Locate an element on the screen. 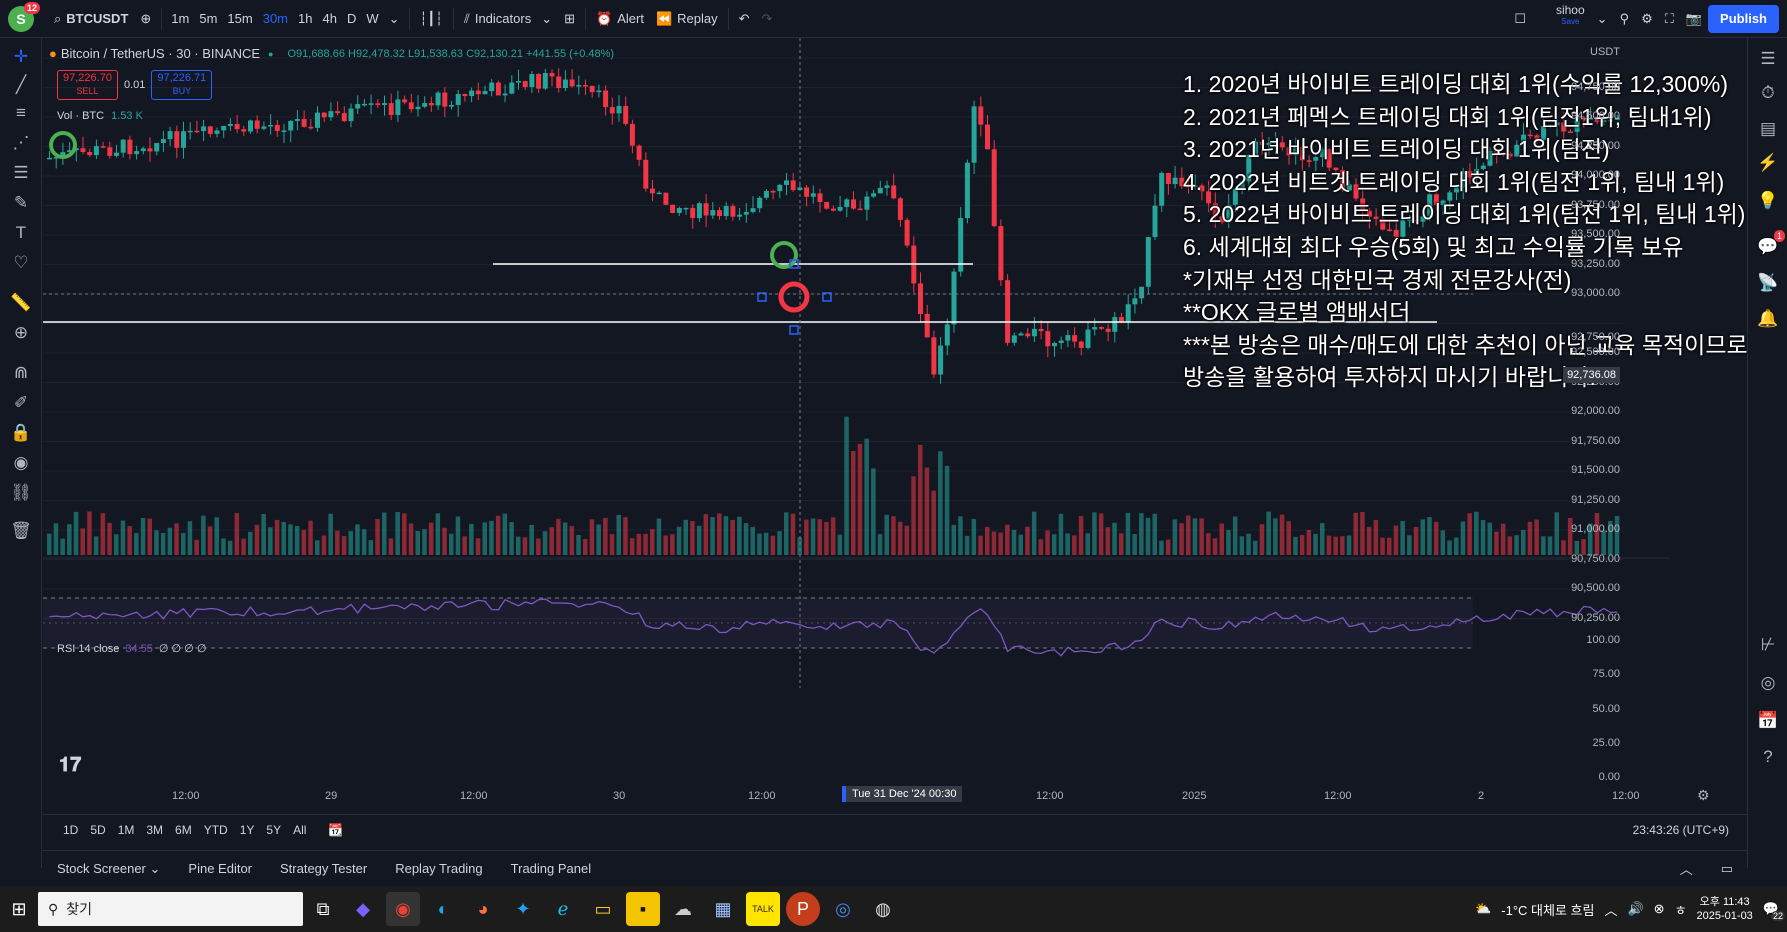 The image size is (1787, 932). weather-text: -1°C 대체로 흐림 is located at coordinates (1547, 909).